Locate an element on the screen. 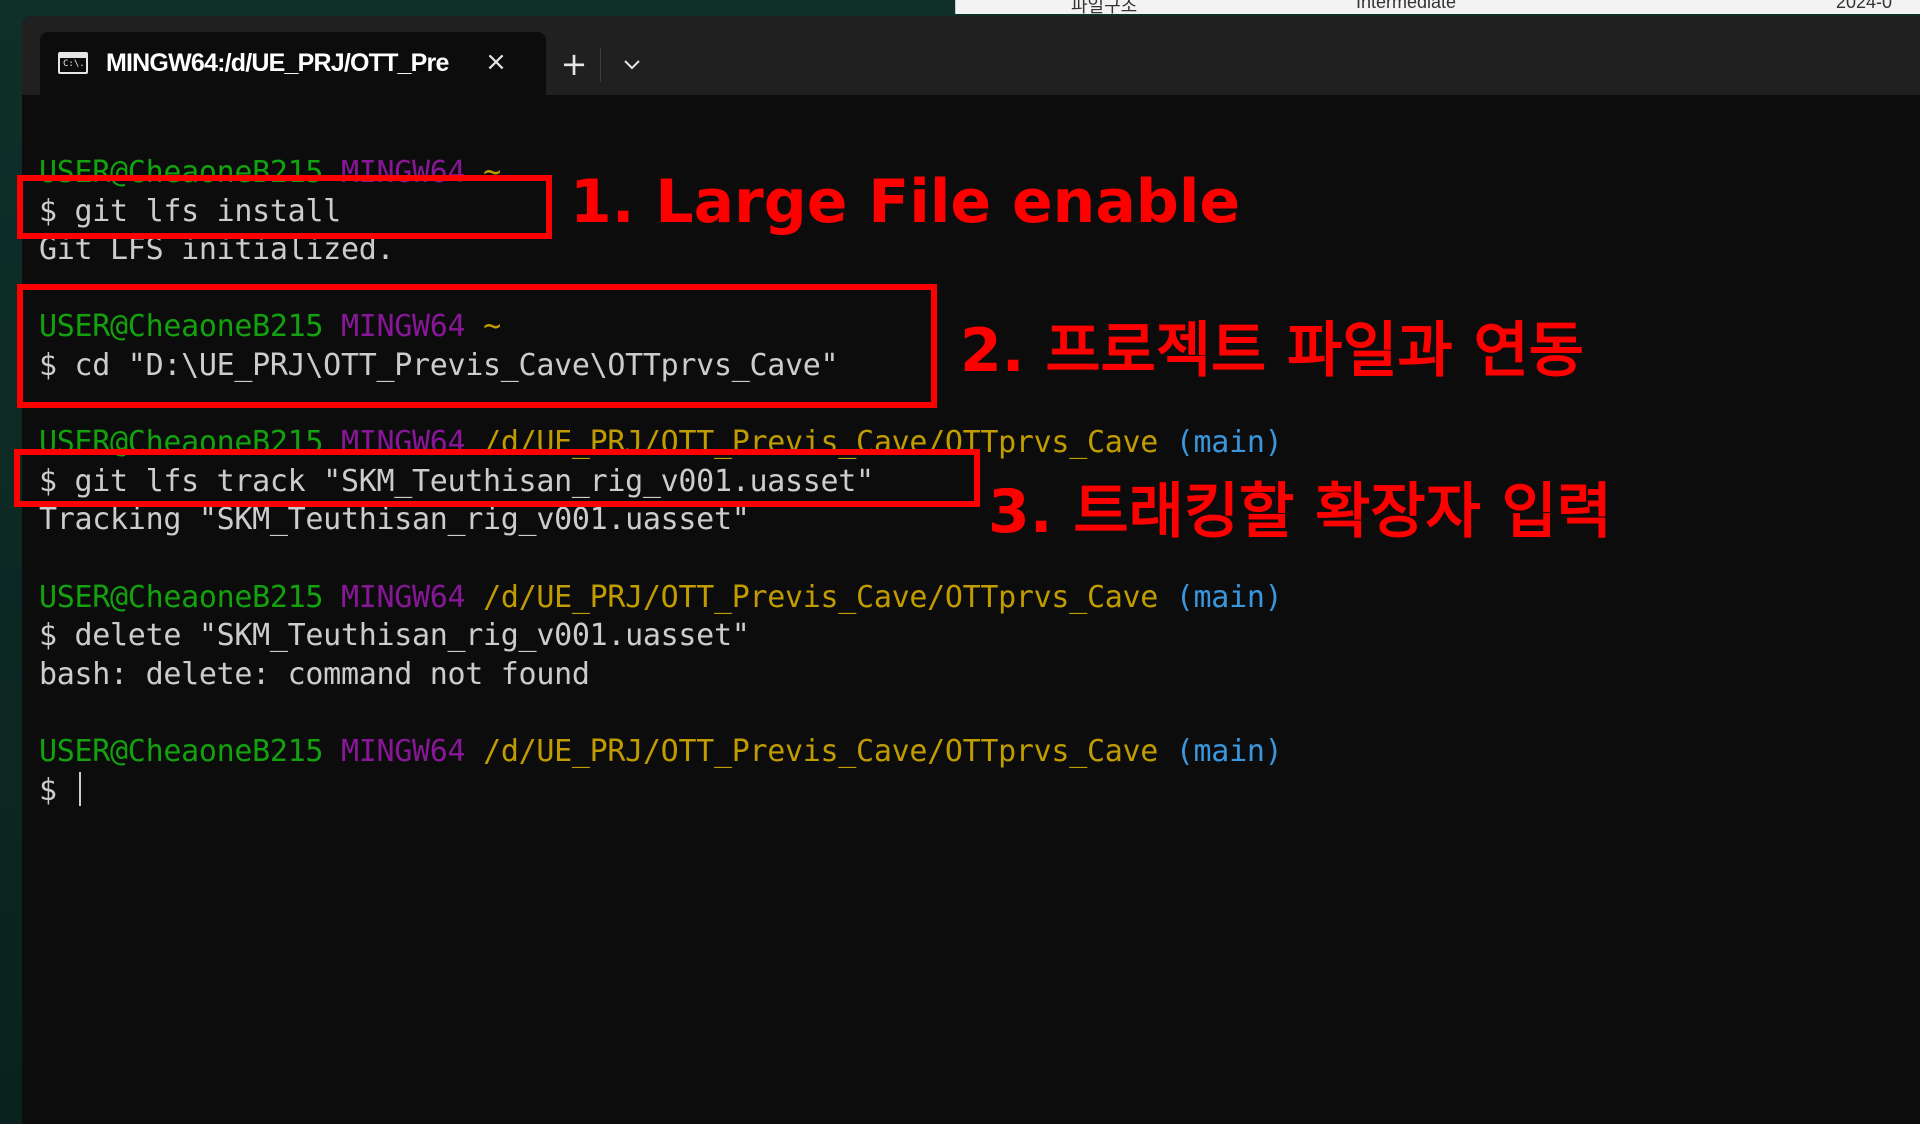 This screenshot has height=1124, width=1920. tab-mingw64: C:\. MINGW64:/d/UE_PRJ/OTT_Pre × is located at coordinates (293, 63).